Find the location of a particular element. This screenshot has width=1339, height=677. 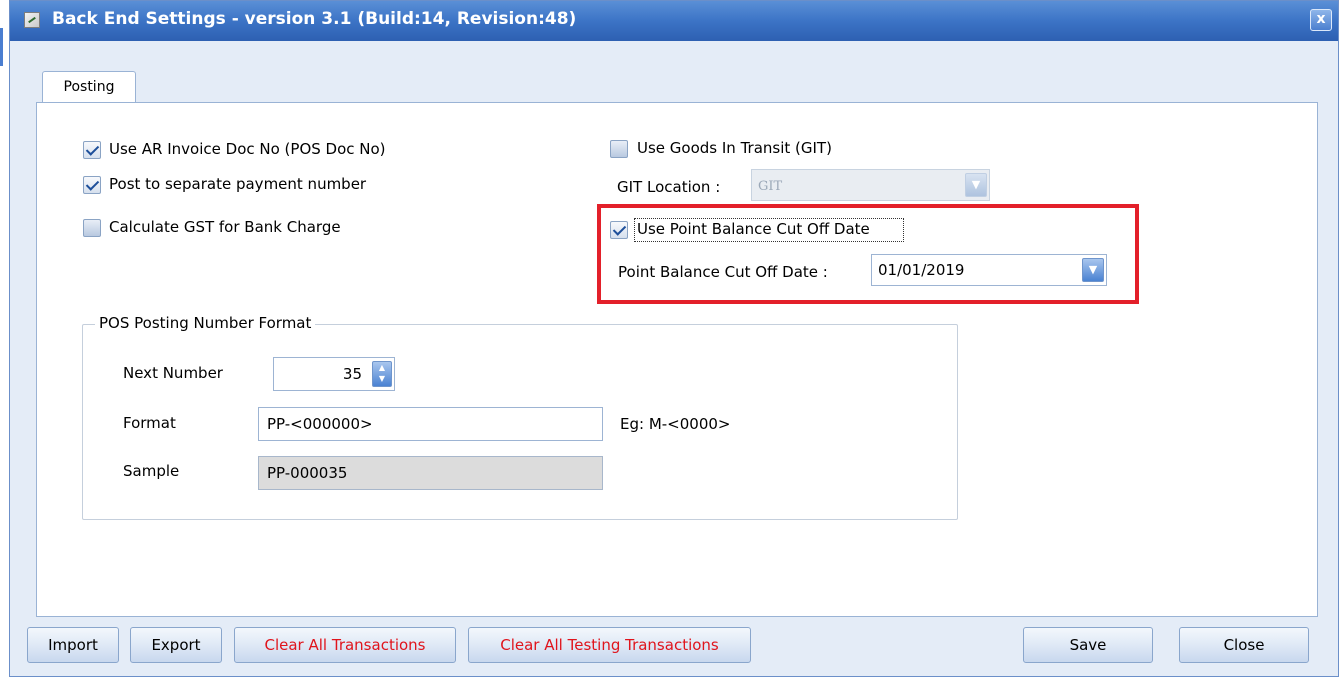

import-button: Import is located at coordinates (73, 645).